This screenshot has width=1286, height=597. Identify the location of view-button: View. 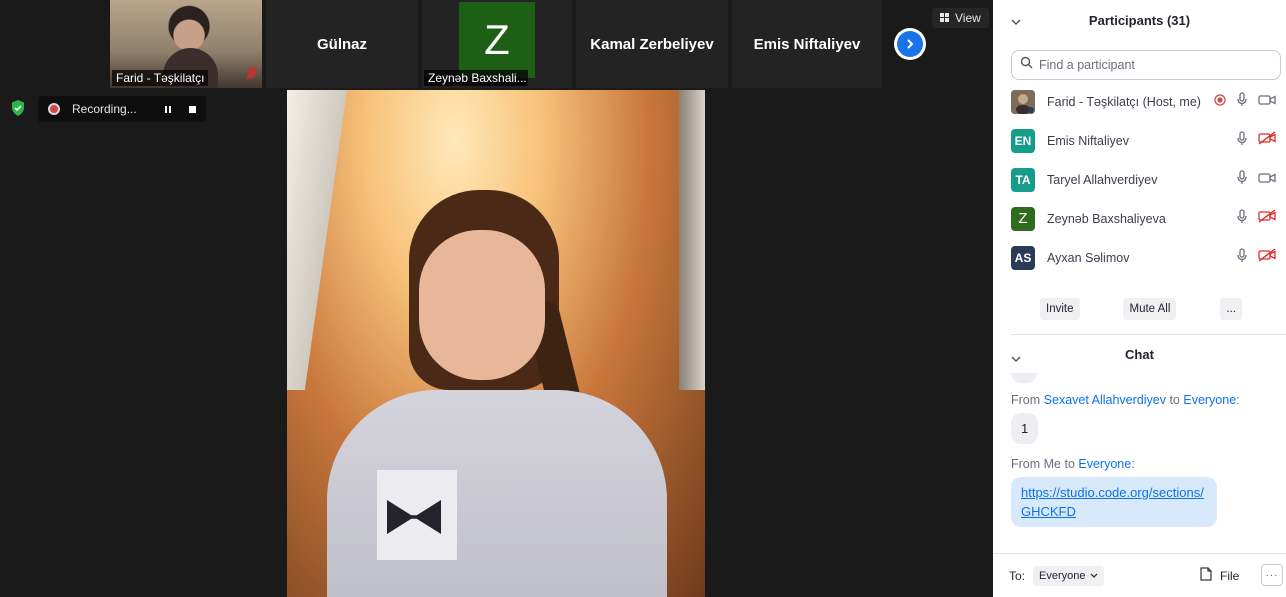
(960, 18).